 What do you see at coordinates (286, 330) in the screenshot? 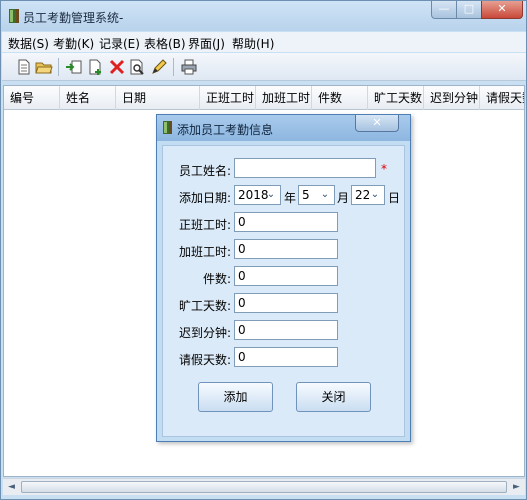
I see `late-minutes-input: 0` at bounding box center [286, 330].